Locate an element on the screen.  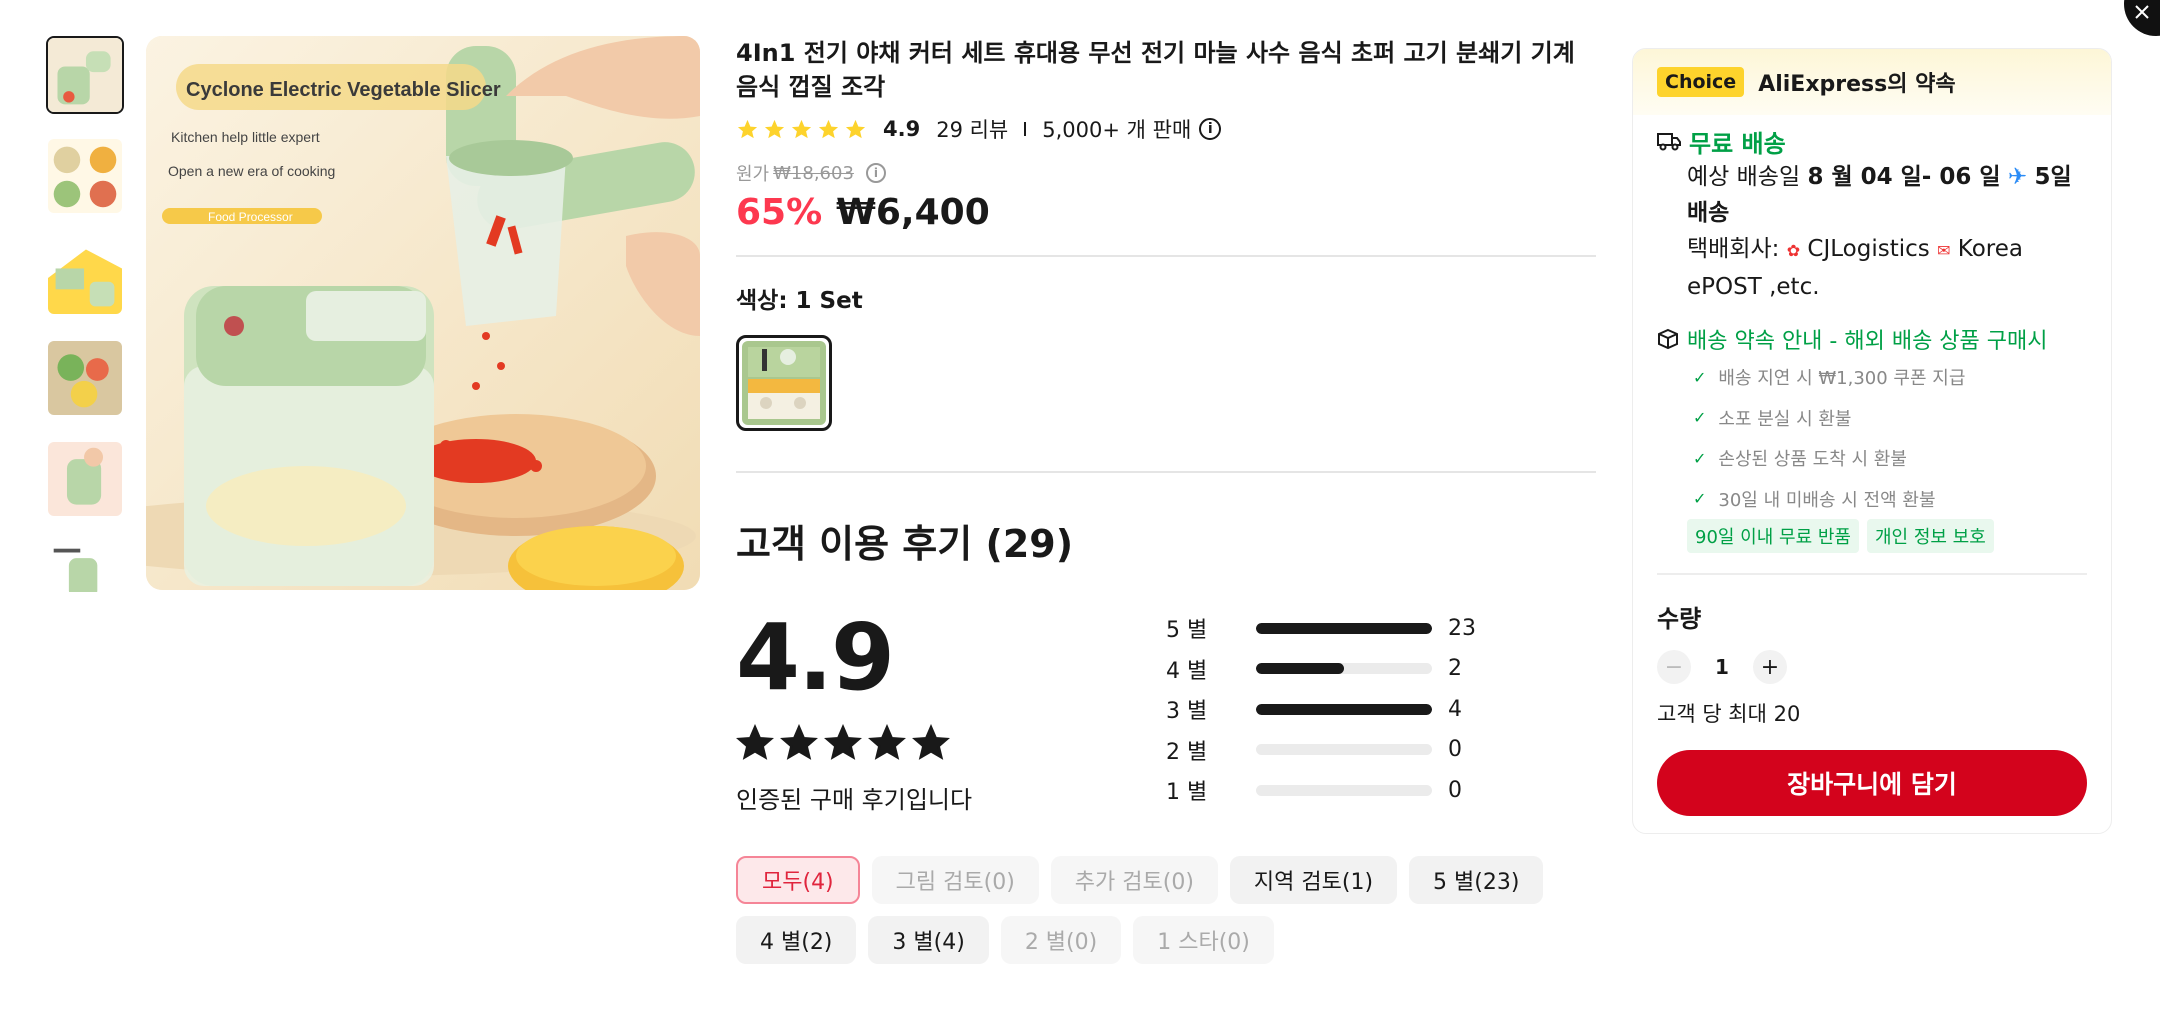
rating-row: 4.9 29 리뷰 5,000+ 개 판매 i is located at coordinates (1166, 129).